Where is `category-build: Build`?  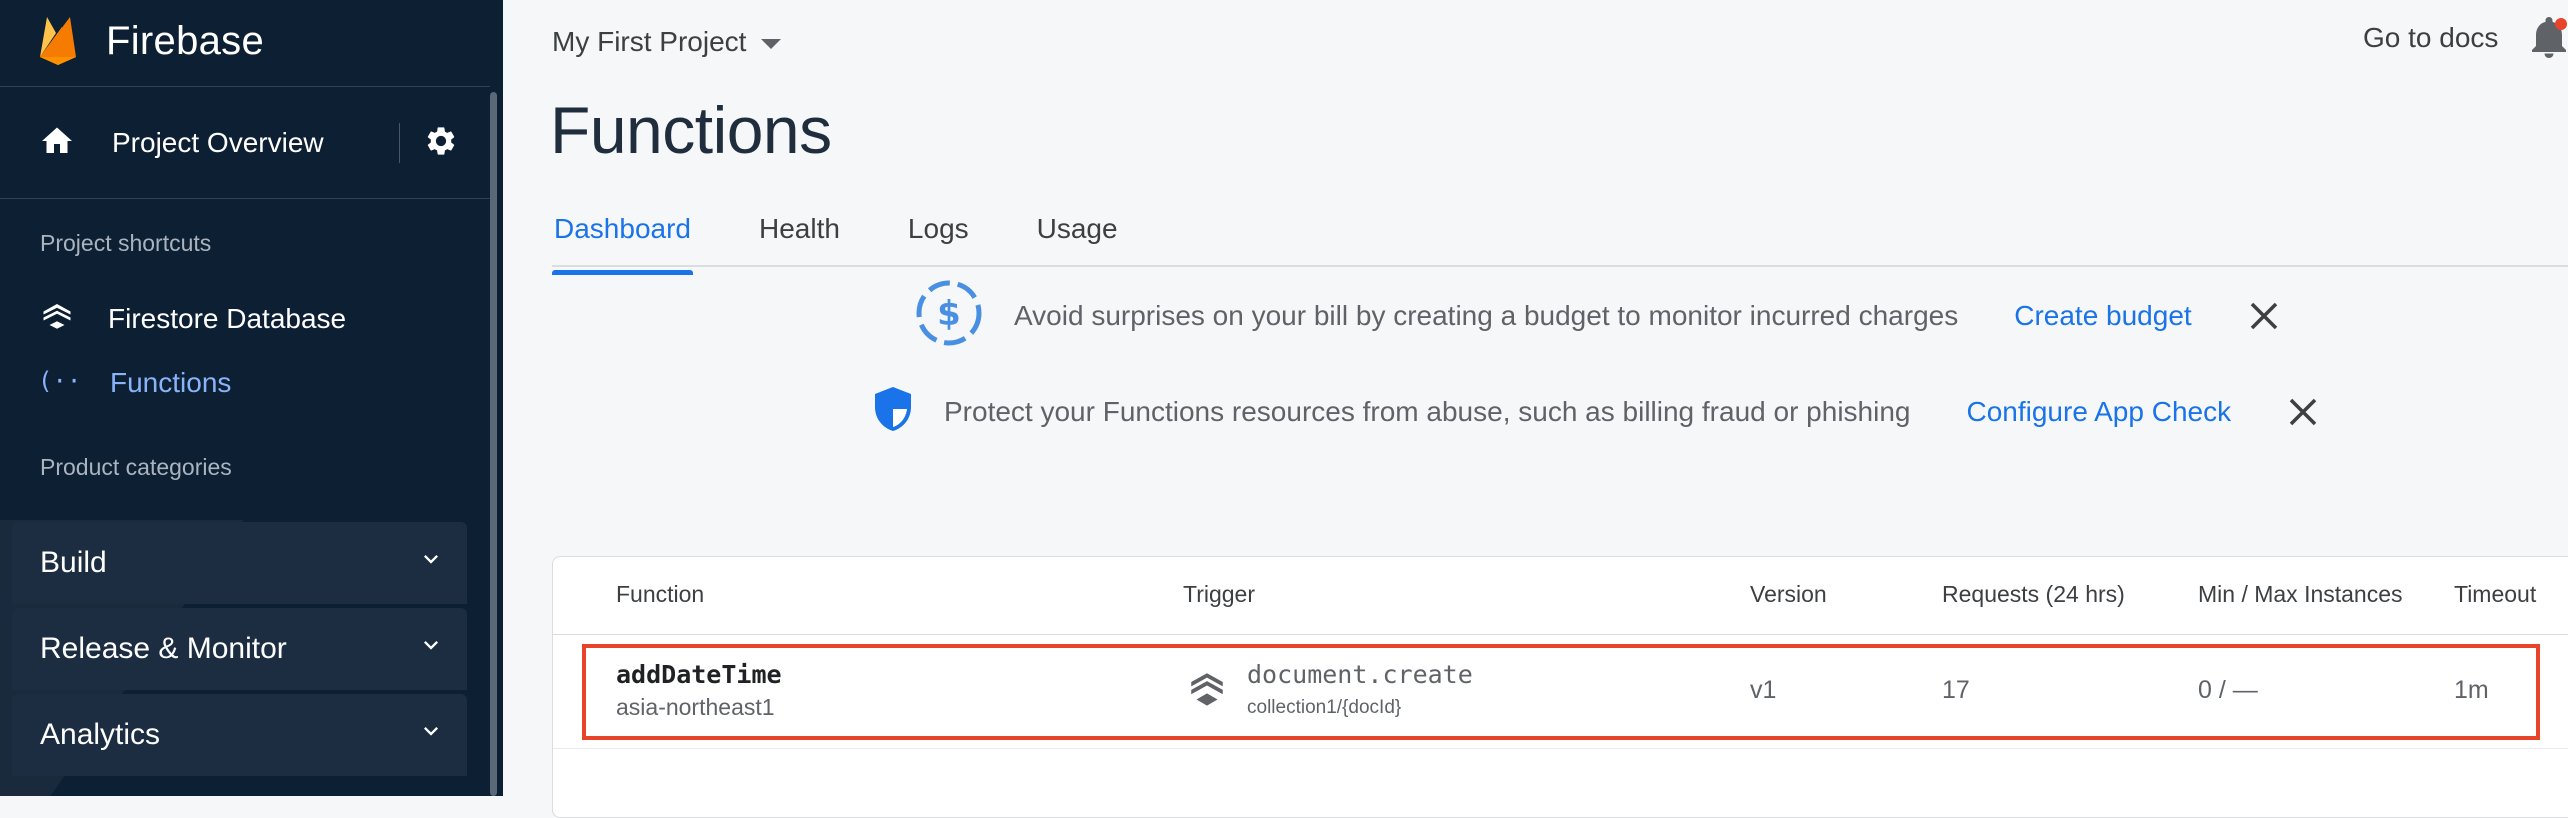
category-build: Build is located at coordinates (239, 563).